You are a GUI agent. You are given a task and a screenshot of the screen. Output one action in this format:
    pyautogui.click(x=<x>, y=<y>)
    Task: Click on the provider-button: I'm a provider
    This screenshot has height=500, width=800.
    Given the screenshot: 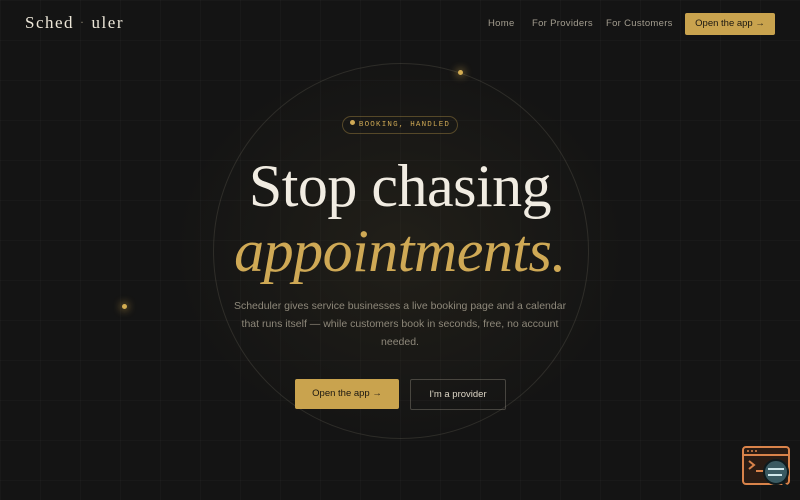 What is the action you would take?
    pyautogui.click(x=458, y=394)
    